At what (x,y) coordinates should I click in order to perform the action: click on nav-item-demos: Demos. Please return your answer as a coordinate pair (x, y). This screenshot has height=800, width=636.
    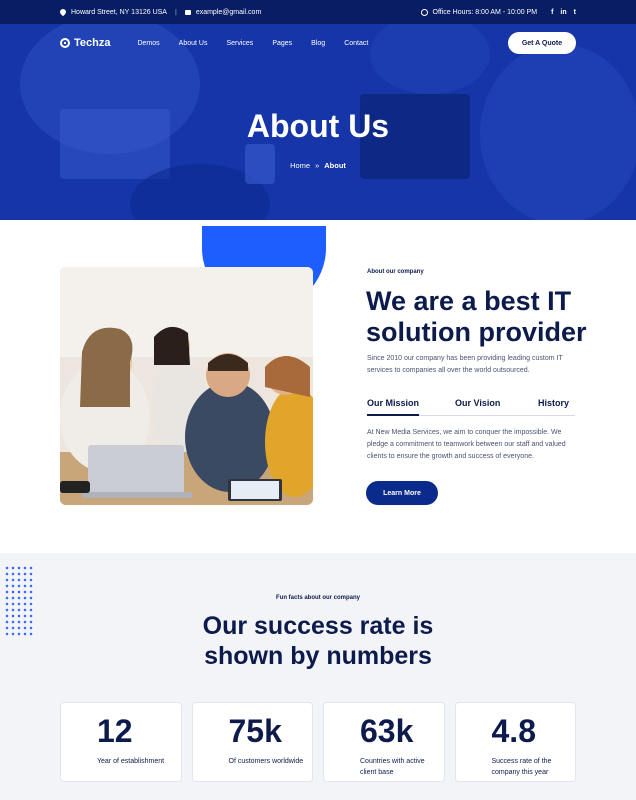
    Looking at the image, I should click on (148, 43).